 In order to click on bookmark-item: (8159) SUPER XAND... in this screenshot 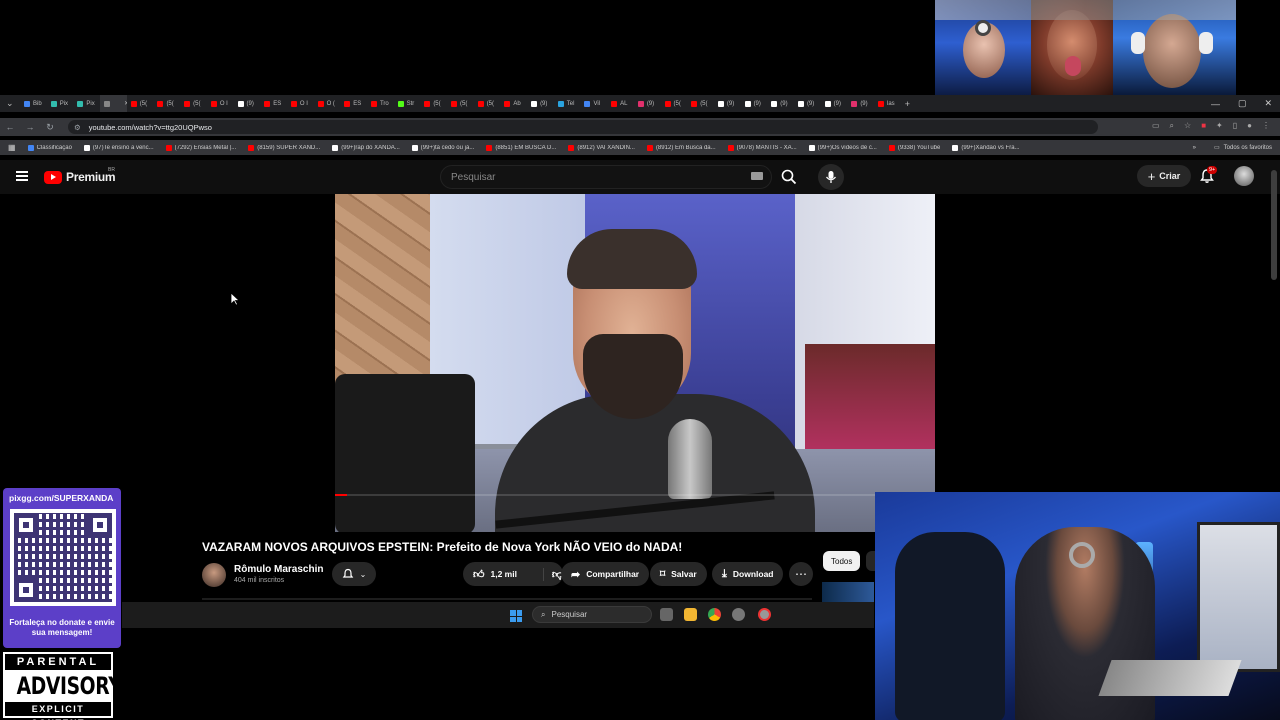, I will do `click(284, 147)`.